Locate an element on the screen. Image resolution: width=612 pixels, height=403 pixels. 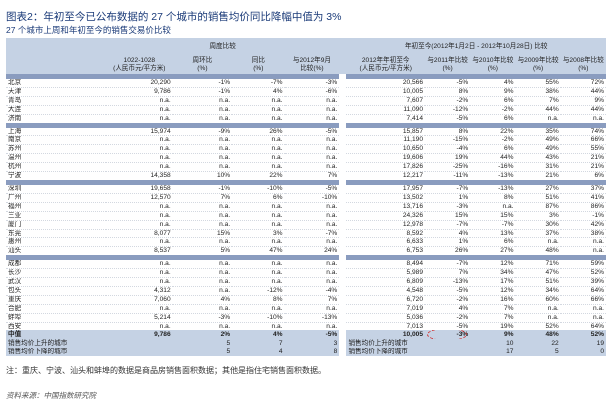
table-cell: 8,494 is located at coordinates (385, 265).